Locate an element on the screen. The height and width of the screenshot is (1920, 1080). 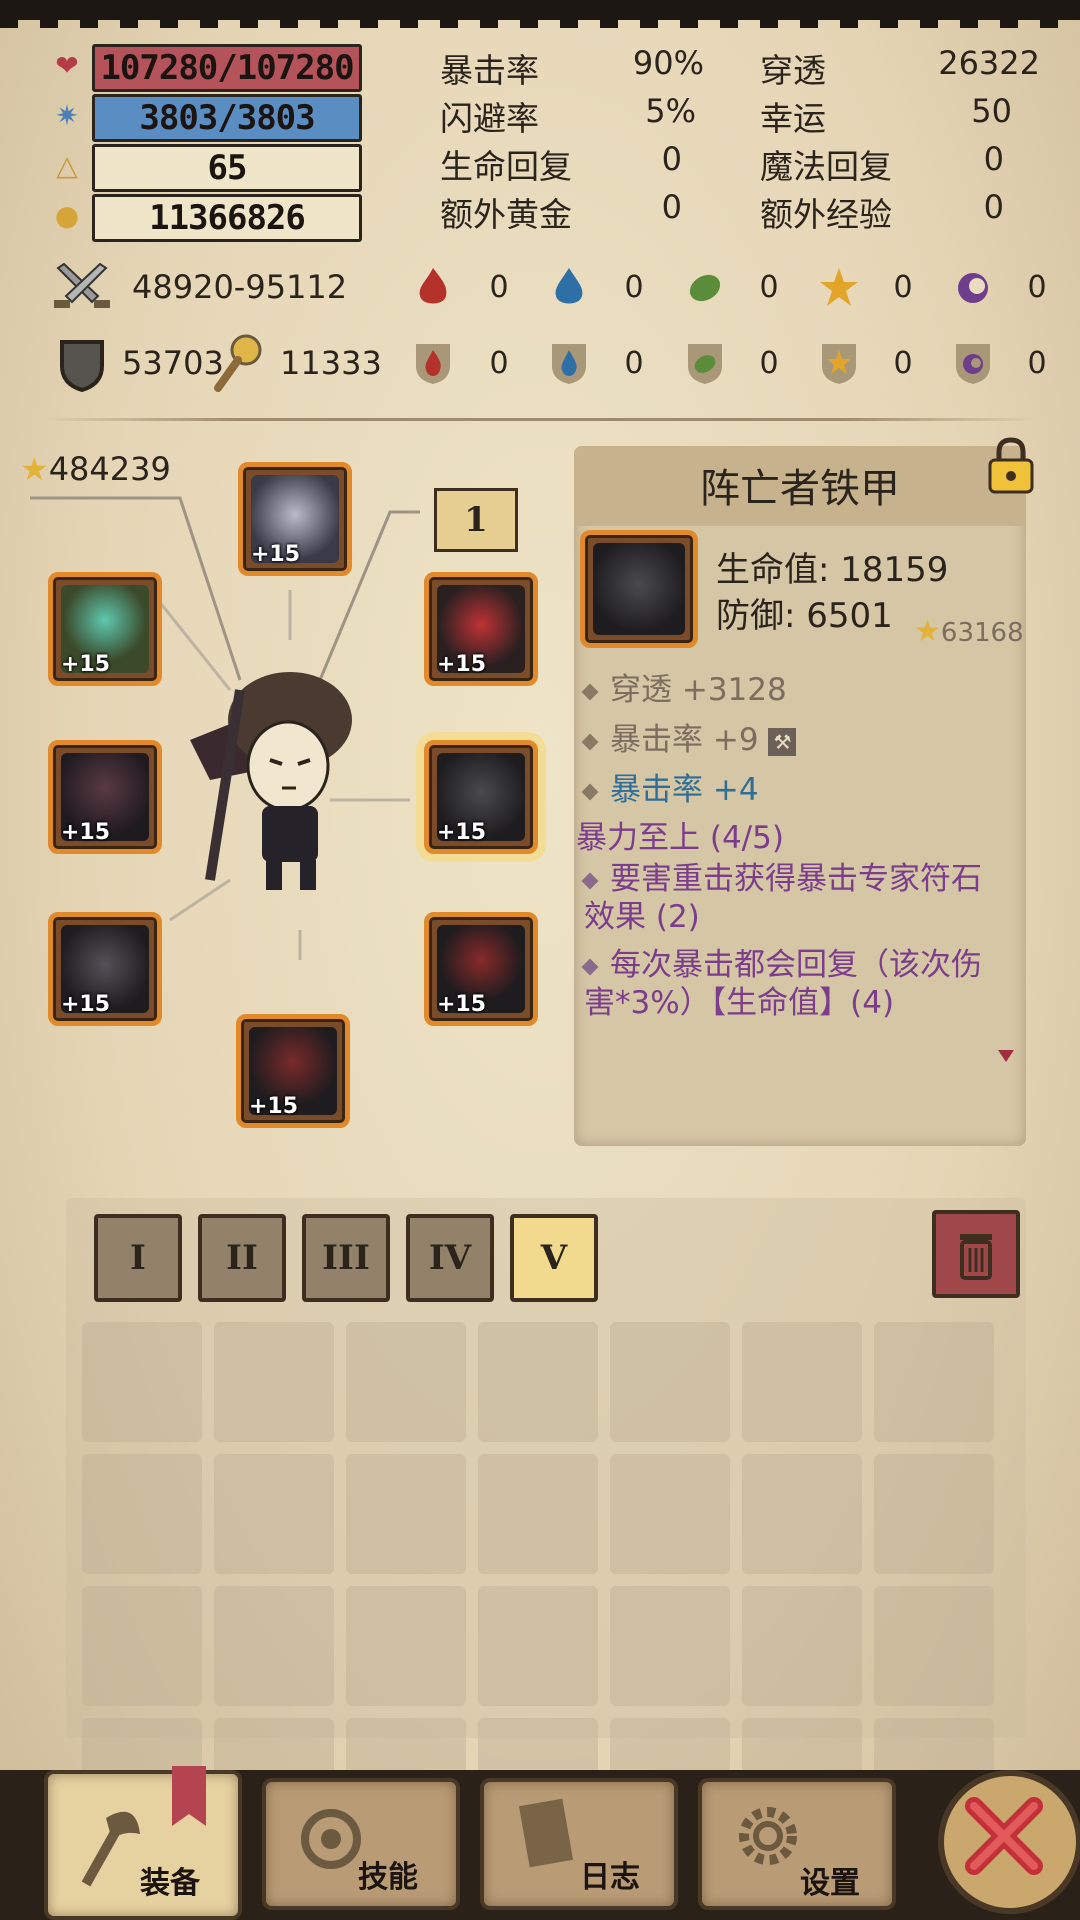
item-attr-row: 暴击率 +4 is located at coordinates (670, 786).